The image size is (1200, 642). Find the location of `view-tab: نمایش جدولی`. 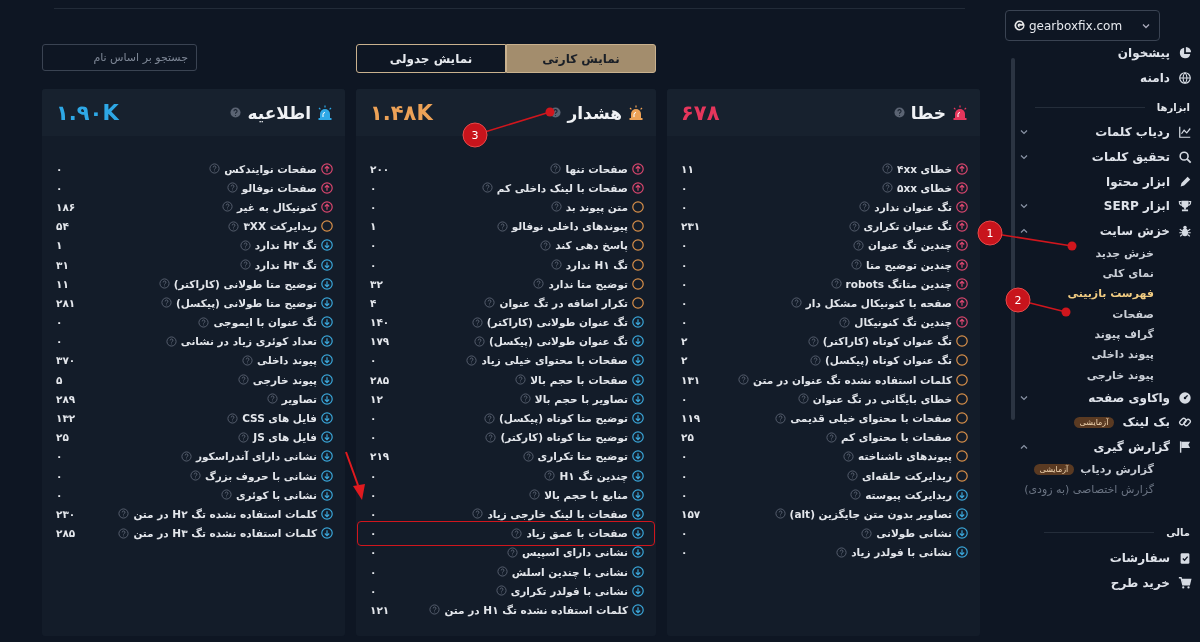

view-tab: نمایش جدولی is located at coordinates (431, 58).